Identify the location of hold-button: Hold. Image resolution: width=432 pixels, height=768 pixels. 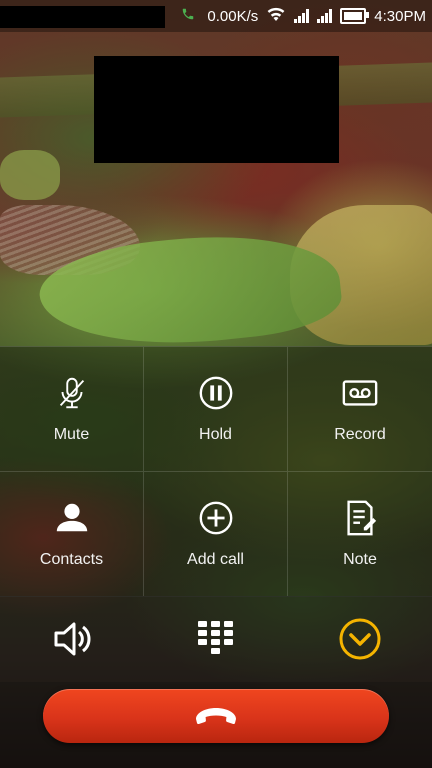
(216, 409).